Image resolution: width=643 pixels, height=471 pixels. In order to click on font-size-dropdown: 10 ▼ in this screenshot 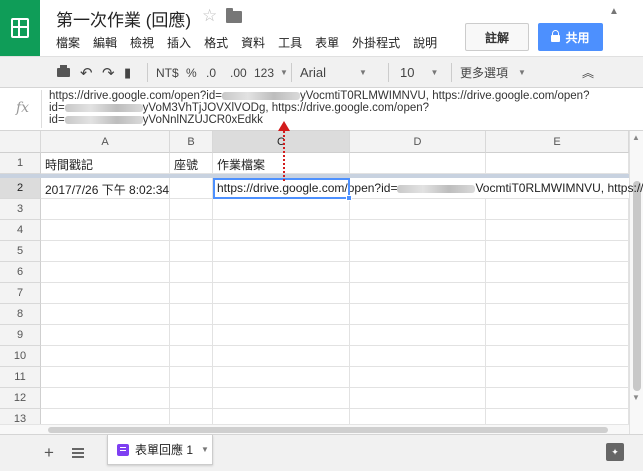, I will do `click(422, 72)`.